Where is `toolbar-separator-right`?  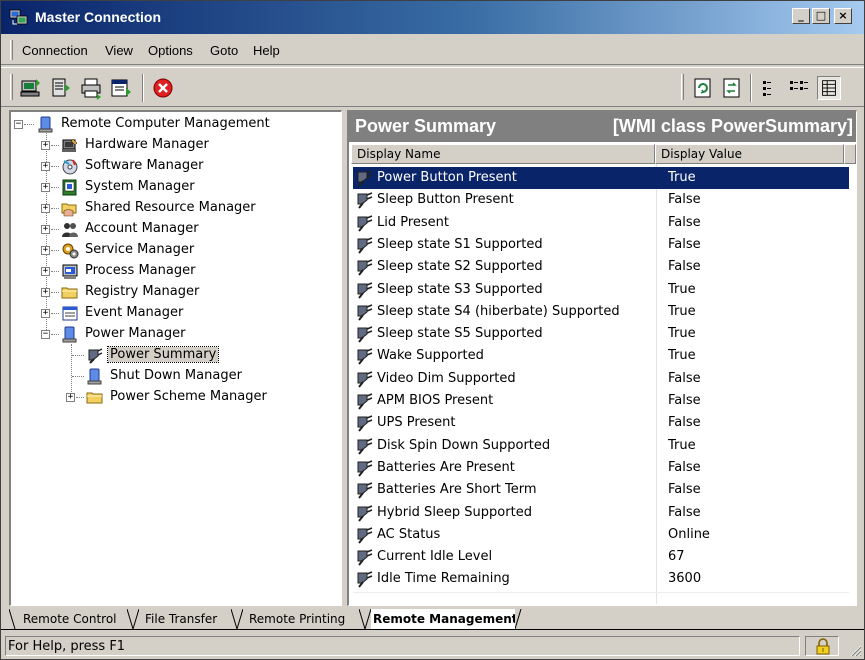 toolbar-separator-right is located at coordinates (751, 88).